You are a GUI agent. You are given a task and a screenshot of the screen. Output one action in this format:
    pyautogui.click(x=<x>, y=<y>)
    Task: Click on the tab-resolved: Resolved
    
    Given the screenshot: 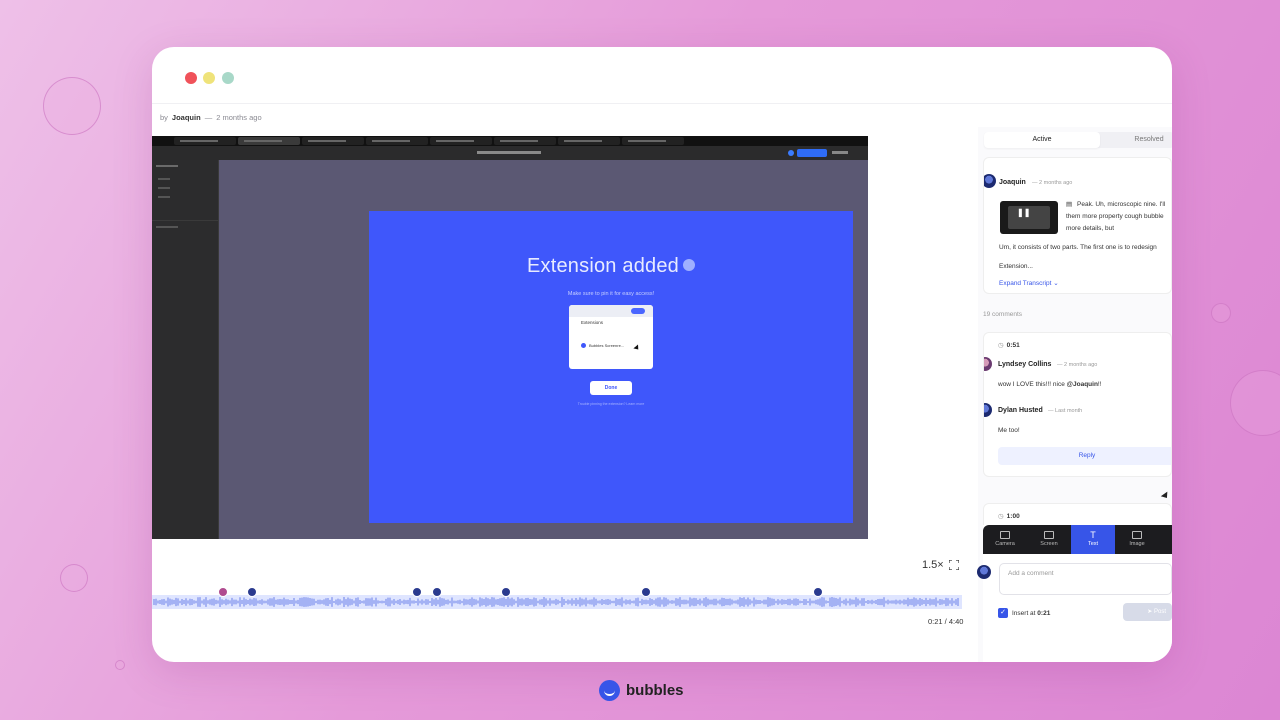 What is the action you would take?
    pyautogui.click(x=1138, y=140)
    